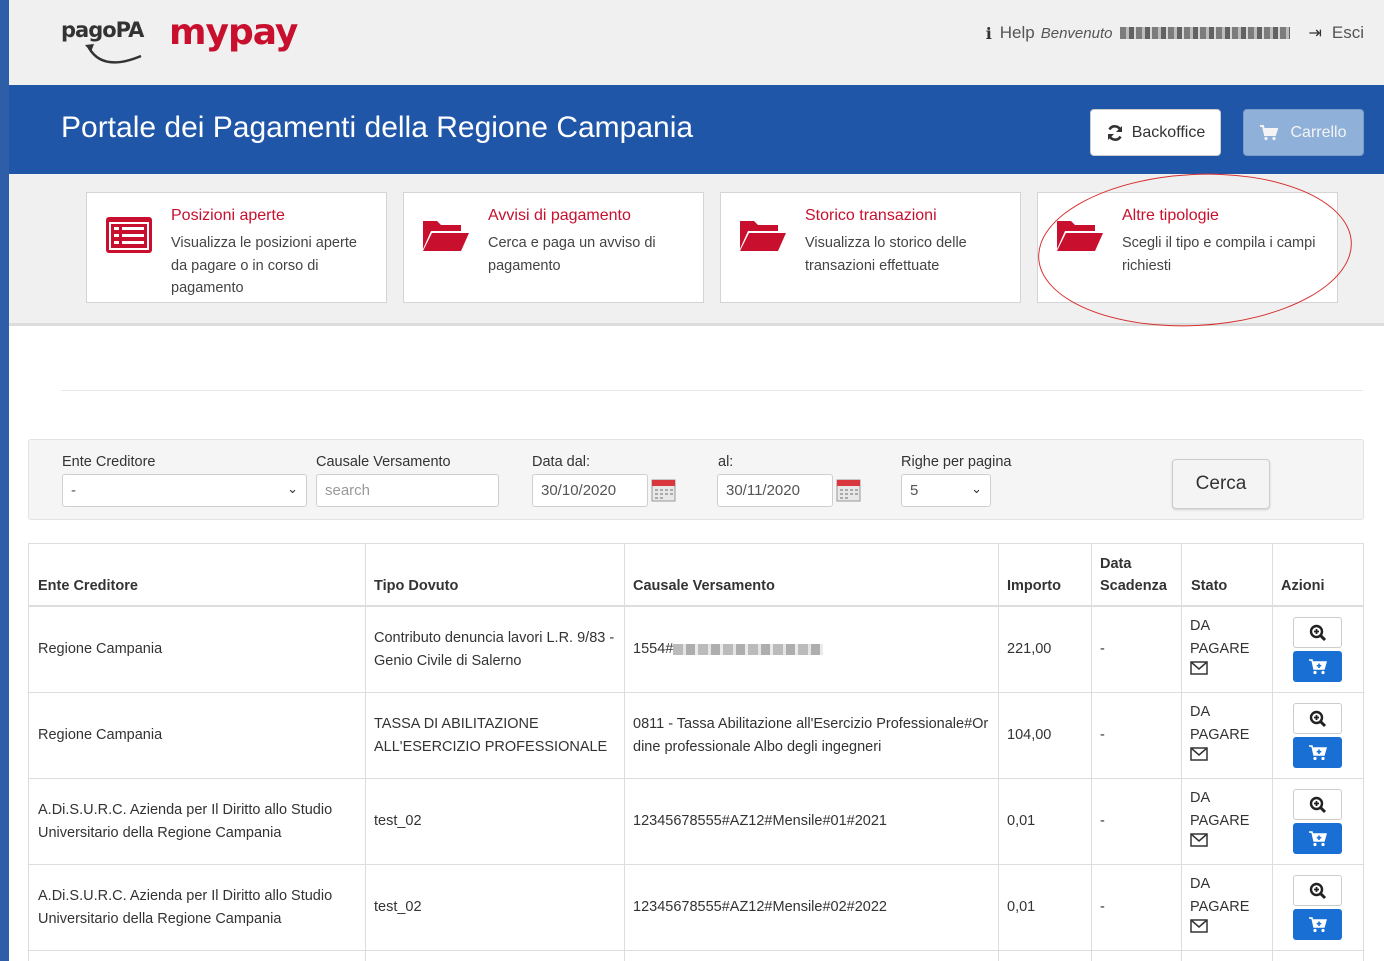 The width and height of the screenshot is (1384, 961). I want to click on causale-label: Causale Versamento, so click(383, 462).